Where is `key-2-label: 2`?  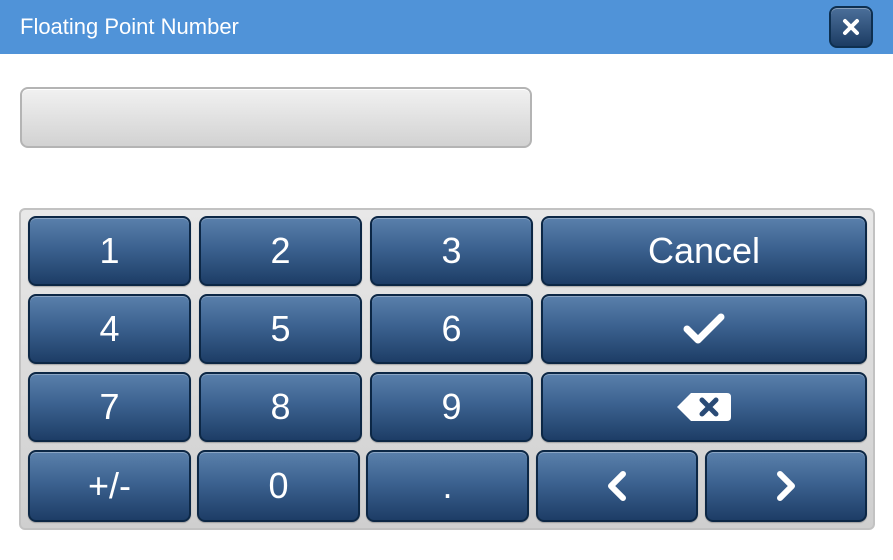 key-2-label: 2 is located at coordinates (280, 250).